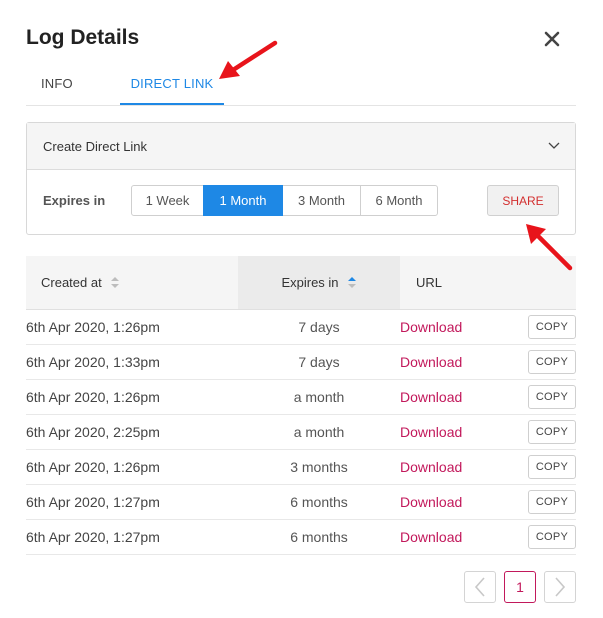 This screenshot has height=618, width=603. What do you see at coordinates (243, 200) in the screenshot?
I see `duration-1-month-button: 1 Month` at bounding box center [243, 200].